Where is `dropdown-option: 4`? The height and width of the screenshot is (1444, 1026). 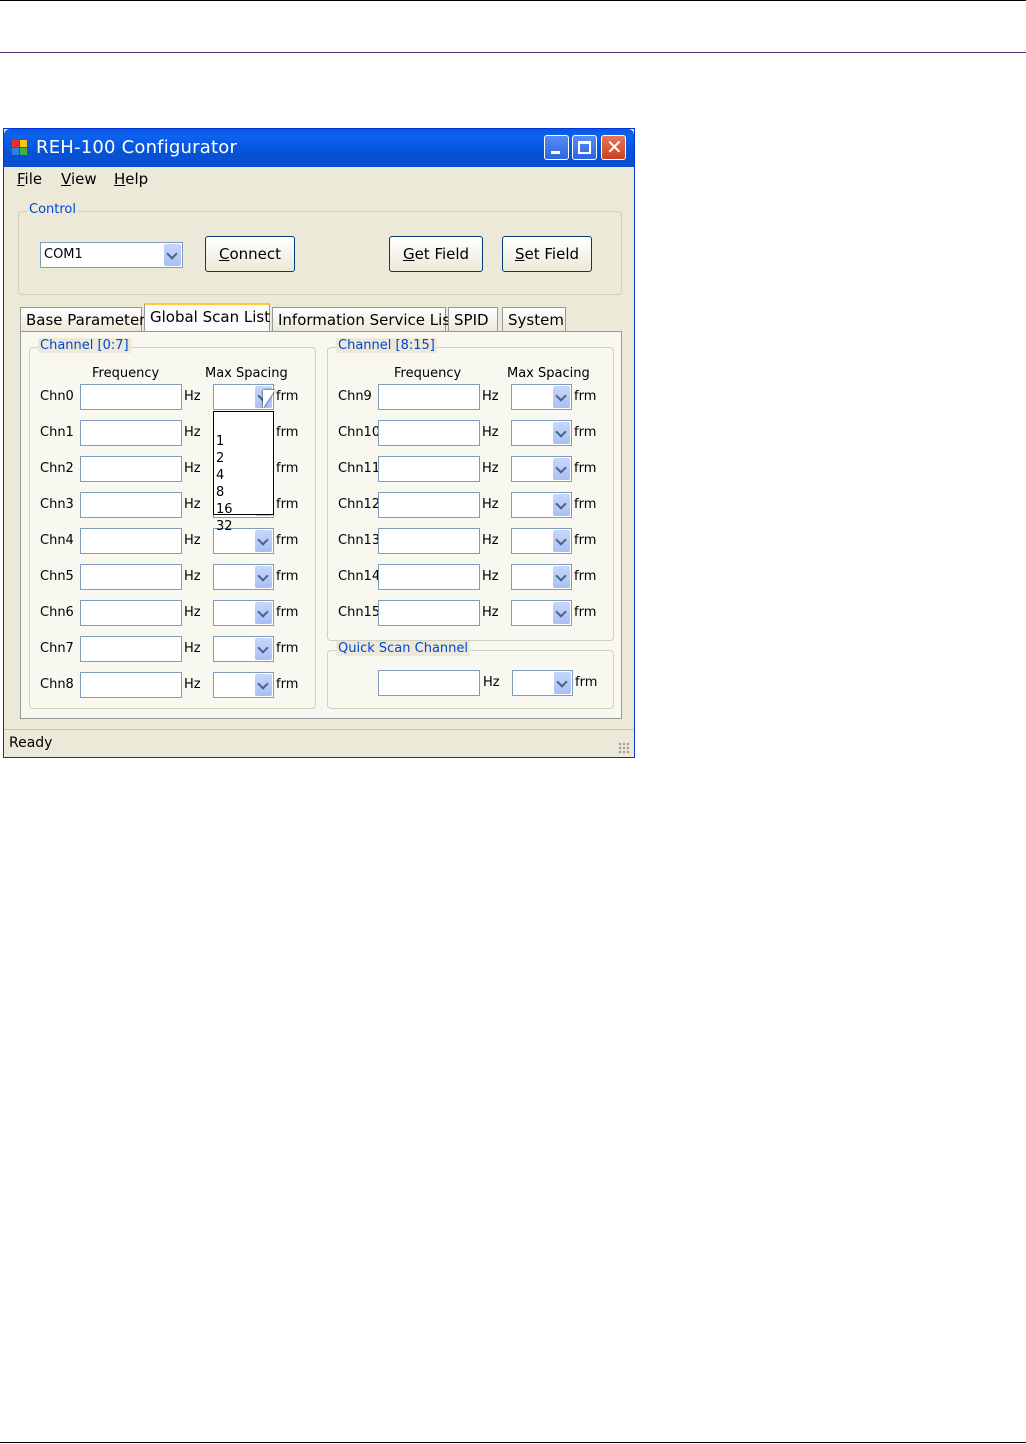 dropdown-option: 4 is located at coordinates (220, 475).